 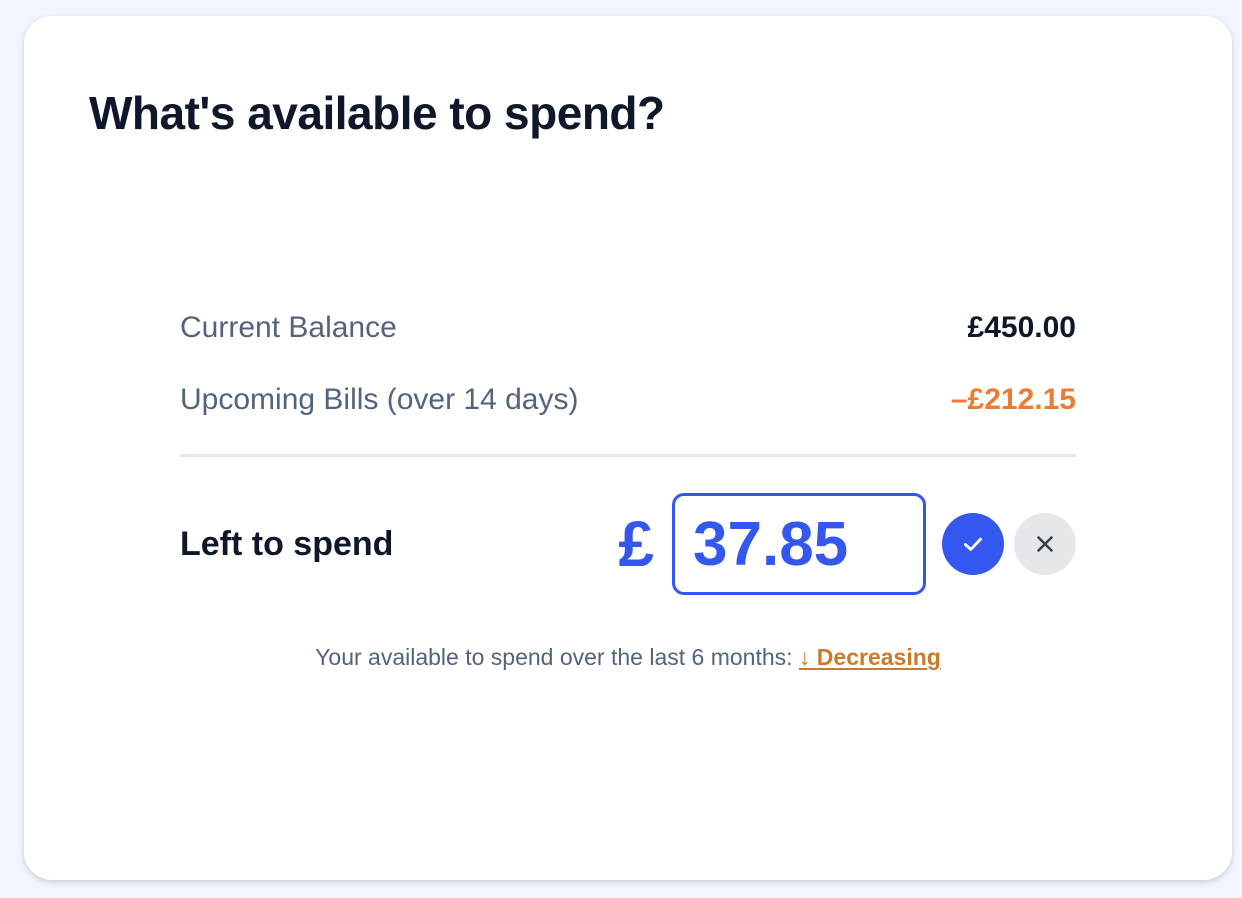 I want to click on close-icon, so click(x=1045, y=544).